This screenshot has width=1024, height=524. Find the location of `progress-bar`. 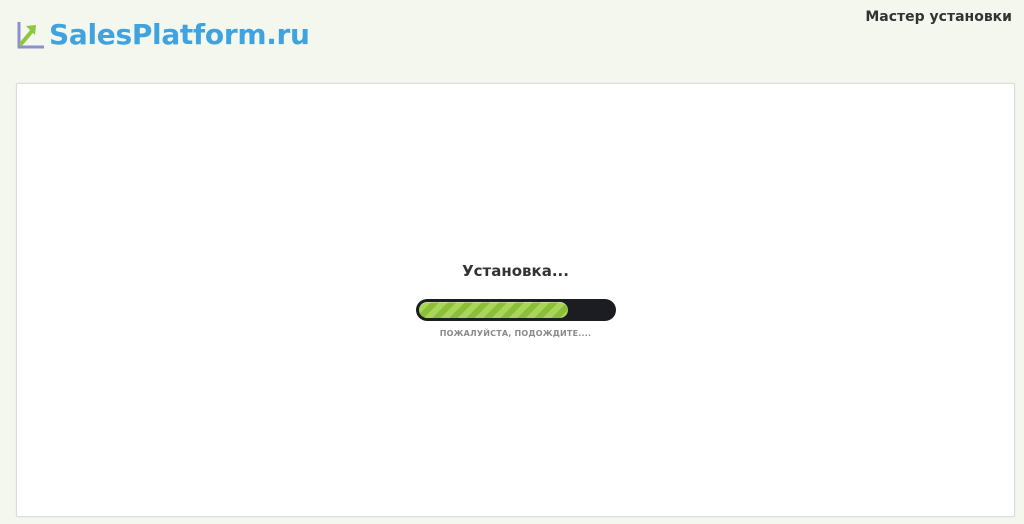

progress-bar is located at coordinates (516, 310).